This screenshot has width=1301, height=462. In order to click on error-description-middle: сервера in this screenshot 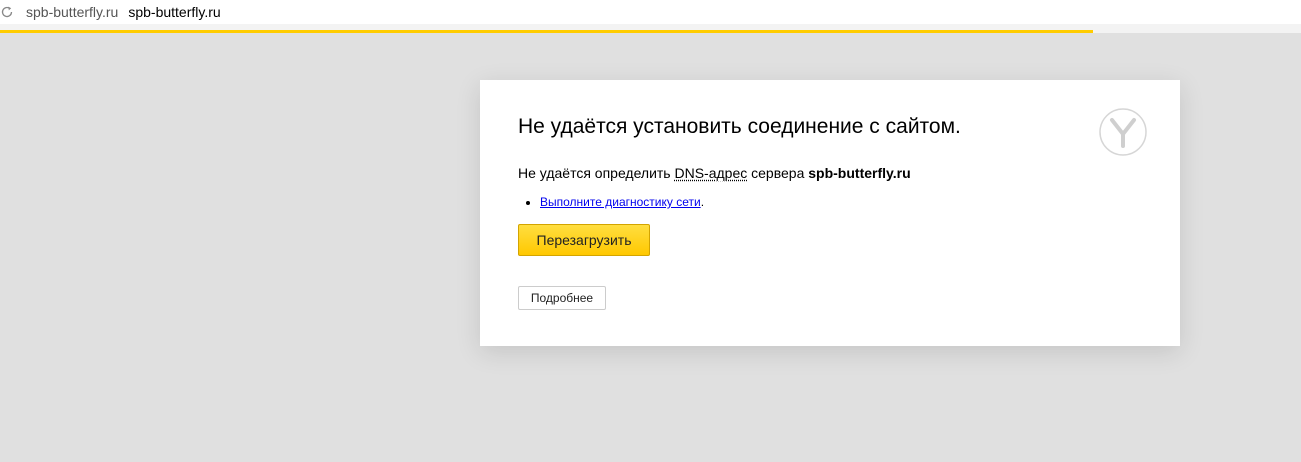, I will do `click(778, 173)`.